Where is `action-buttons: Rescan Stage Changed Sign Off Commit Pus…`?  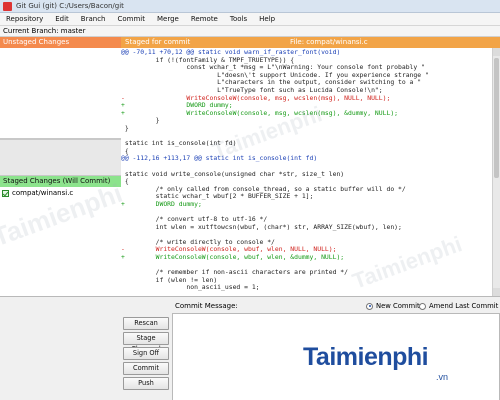
action-buttons: Rescan Stage Changed Sign Off Commit Pus… is located at coordinates (146, 348).